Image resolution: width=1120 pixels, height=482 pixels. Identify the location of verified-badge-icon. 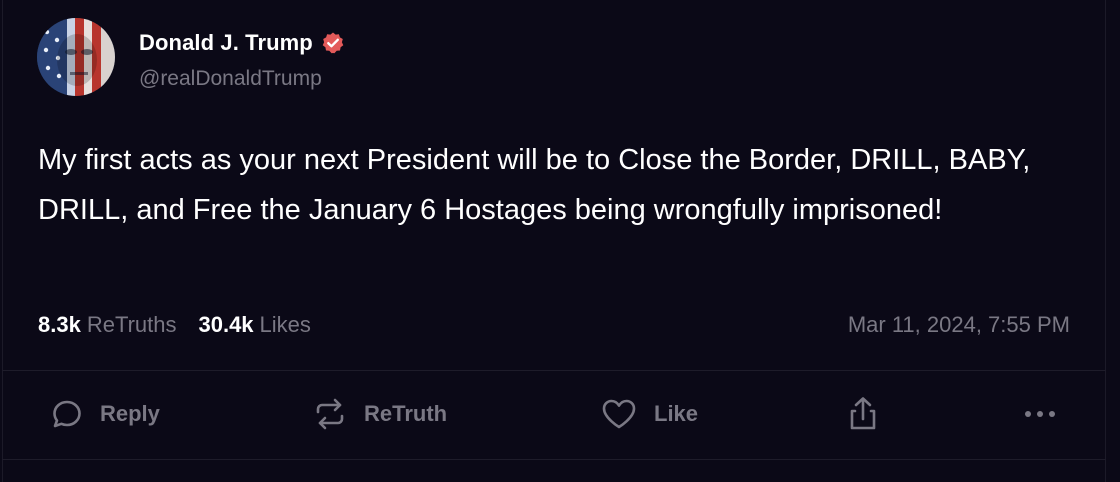
(333, 43).